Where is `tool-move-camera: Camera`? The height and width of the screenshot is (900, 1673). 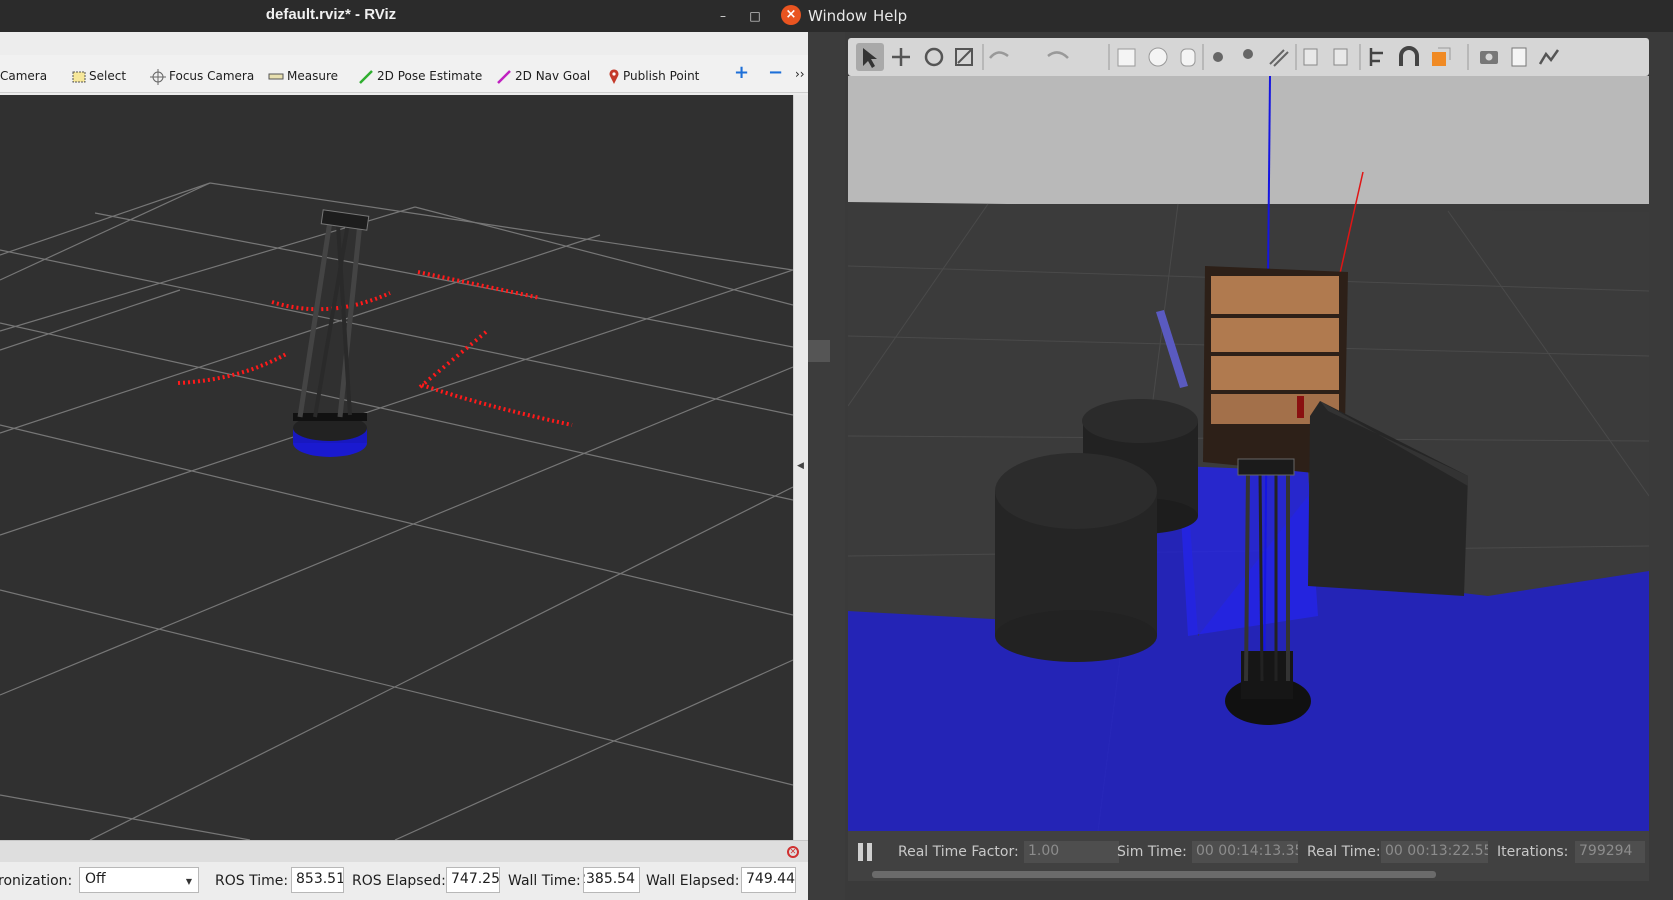
tool-move-camera: Camera is located at coordinates (23, 76).